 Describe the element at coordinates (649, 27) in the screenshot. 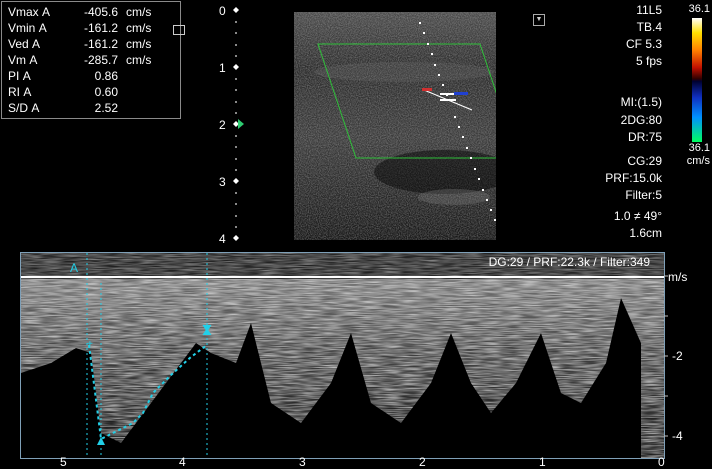

I see `param-ti: TB.4` at that location.